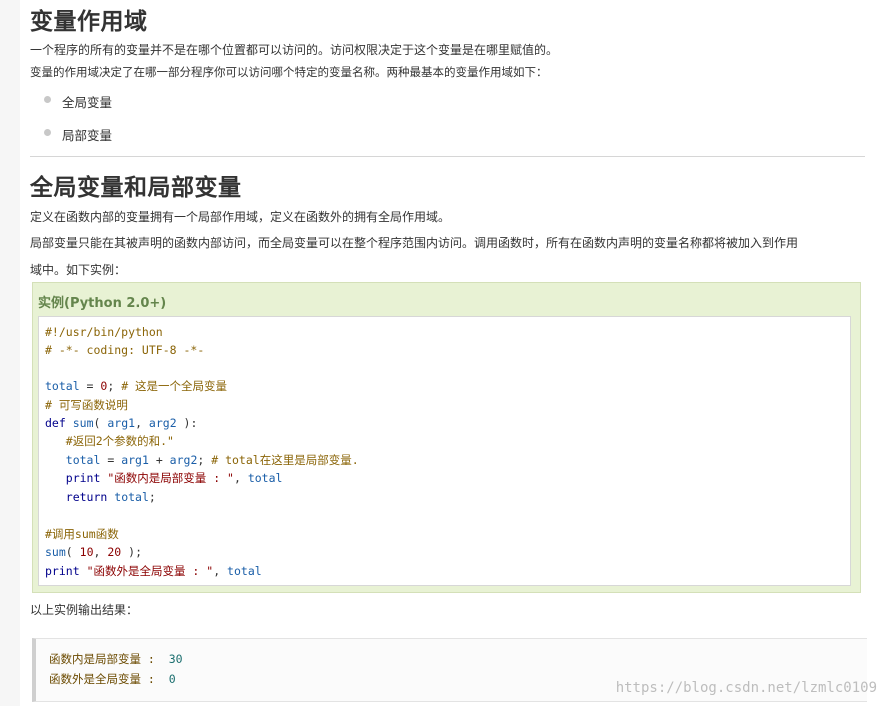  I want to click on code-line: # 可写函数说明, so click(86, 405).